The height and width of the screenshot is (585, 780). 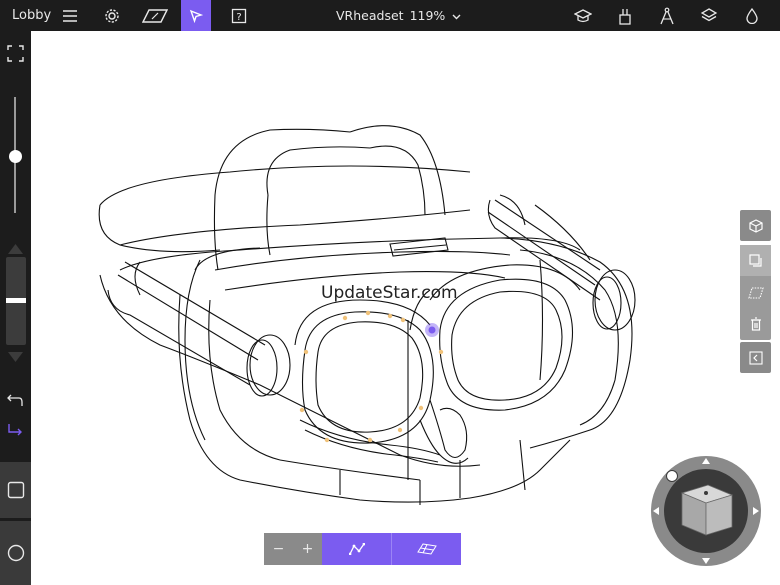 I want to click on cube-icon, so click(x=755, y=225).